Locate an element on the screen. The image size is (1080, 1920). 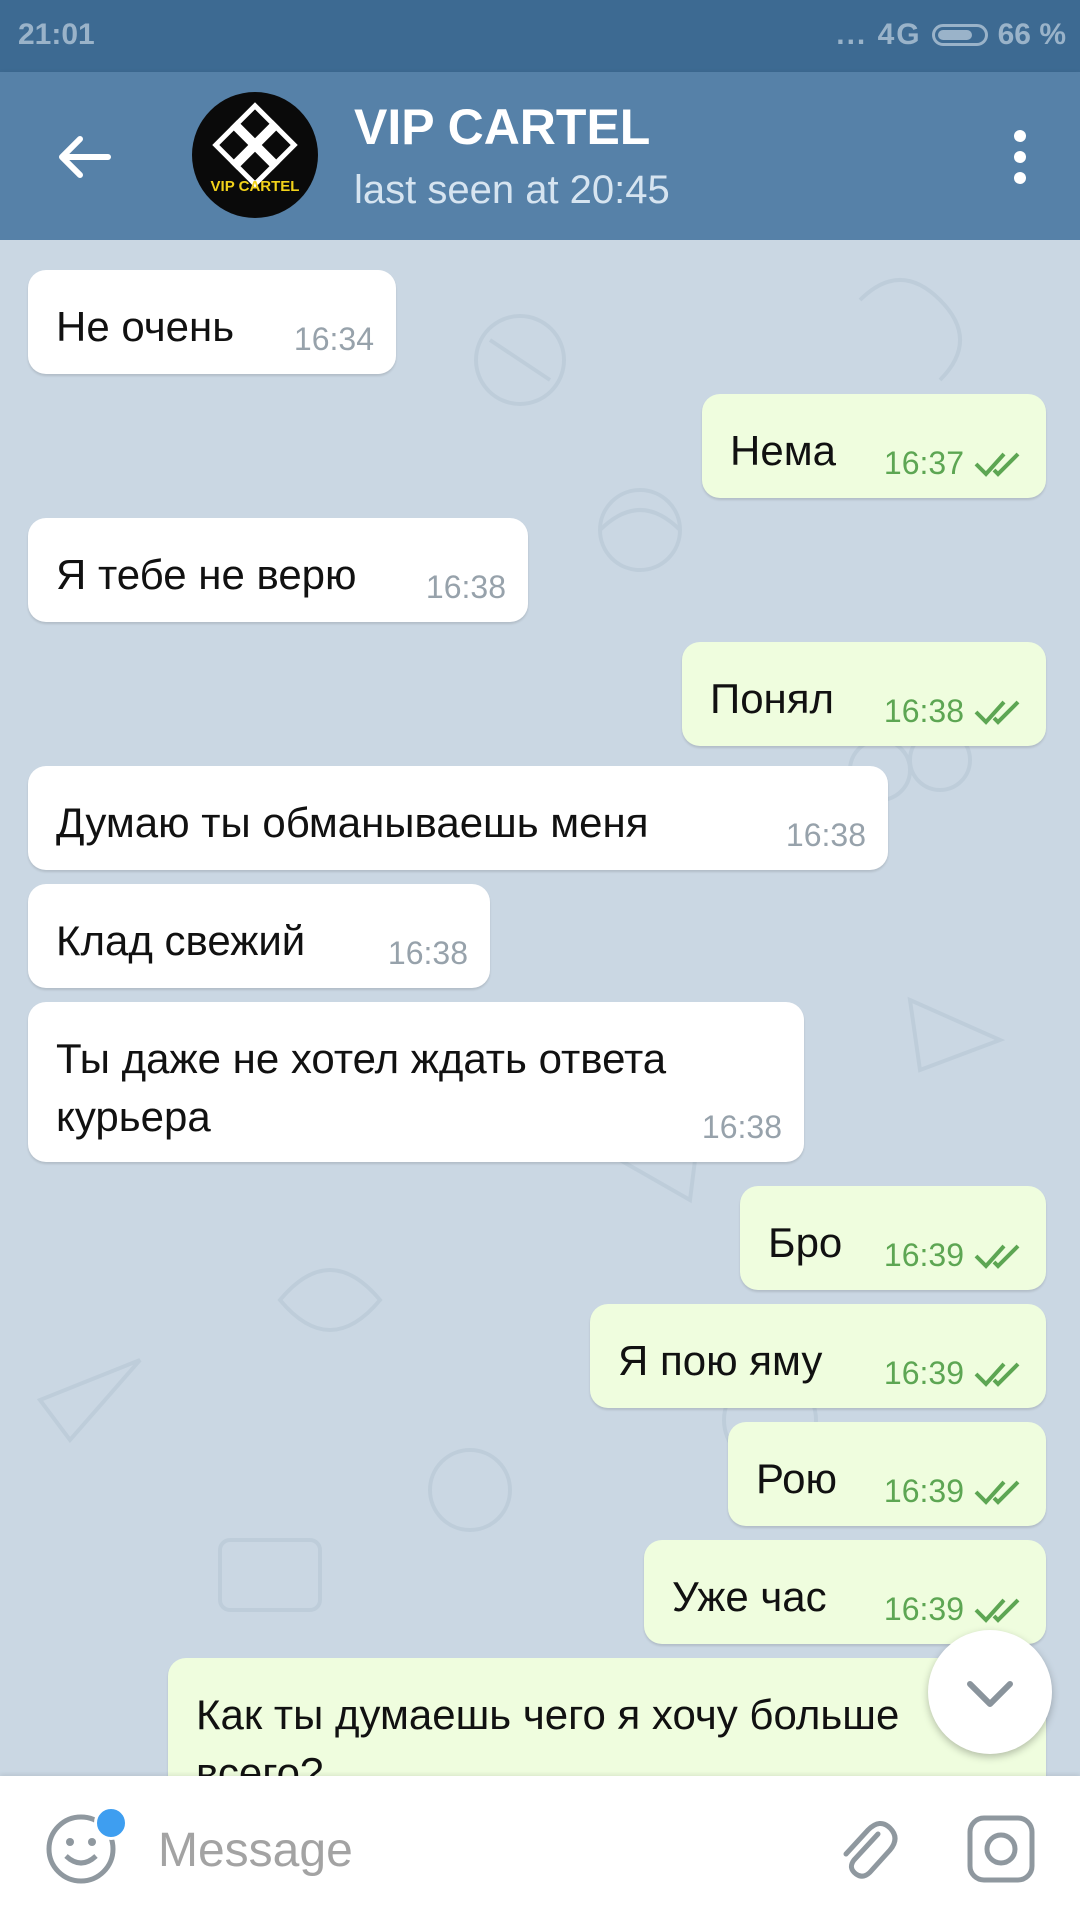
outgoing-message: Рою 16:39 is located at coordinates (887, 1474).